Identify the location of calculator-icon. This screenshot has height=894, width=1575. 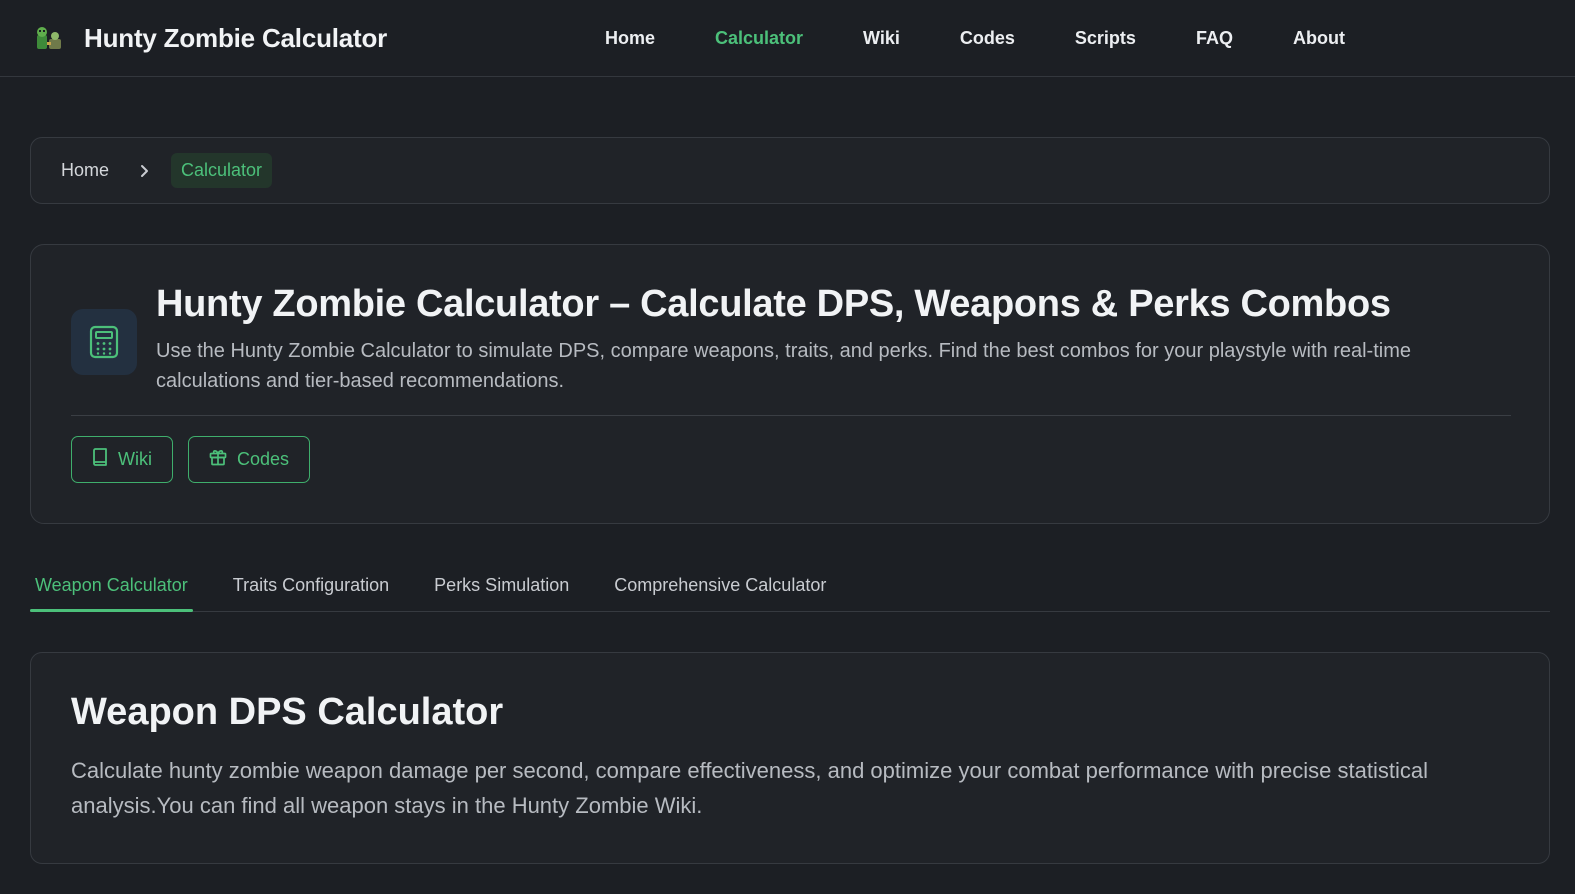
(104, 342).